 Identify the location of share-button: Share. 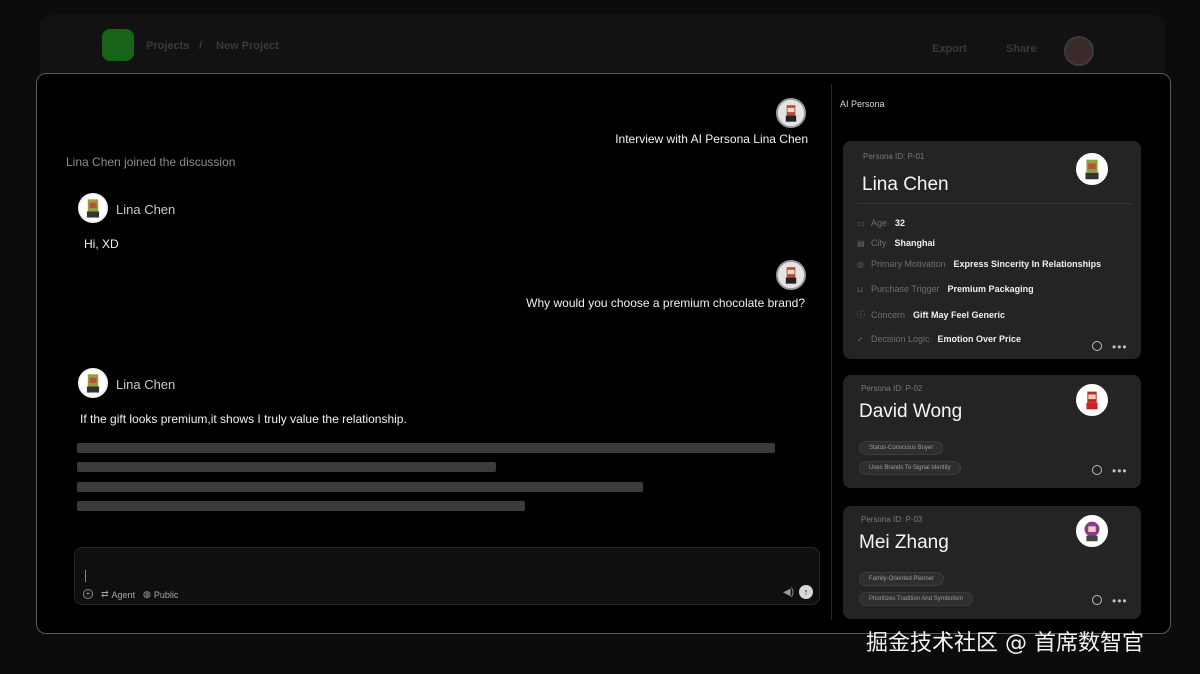
(1021, 49).